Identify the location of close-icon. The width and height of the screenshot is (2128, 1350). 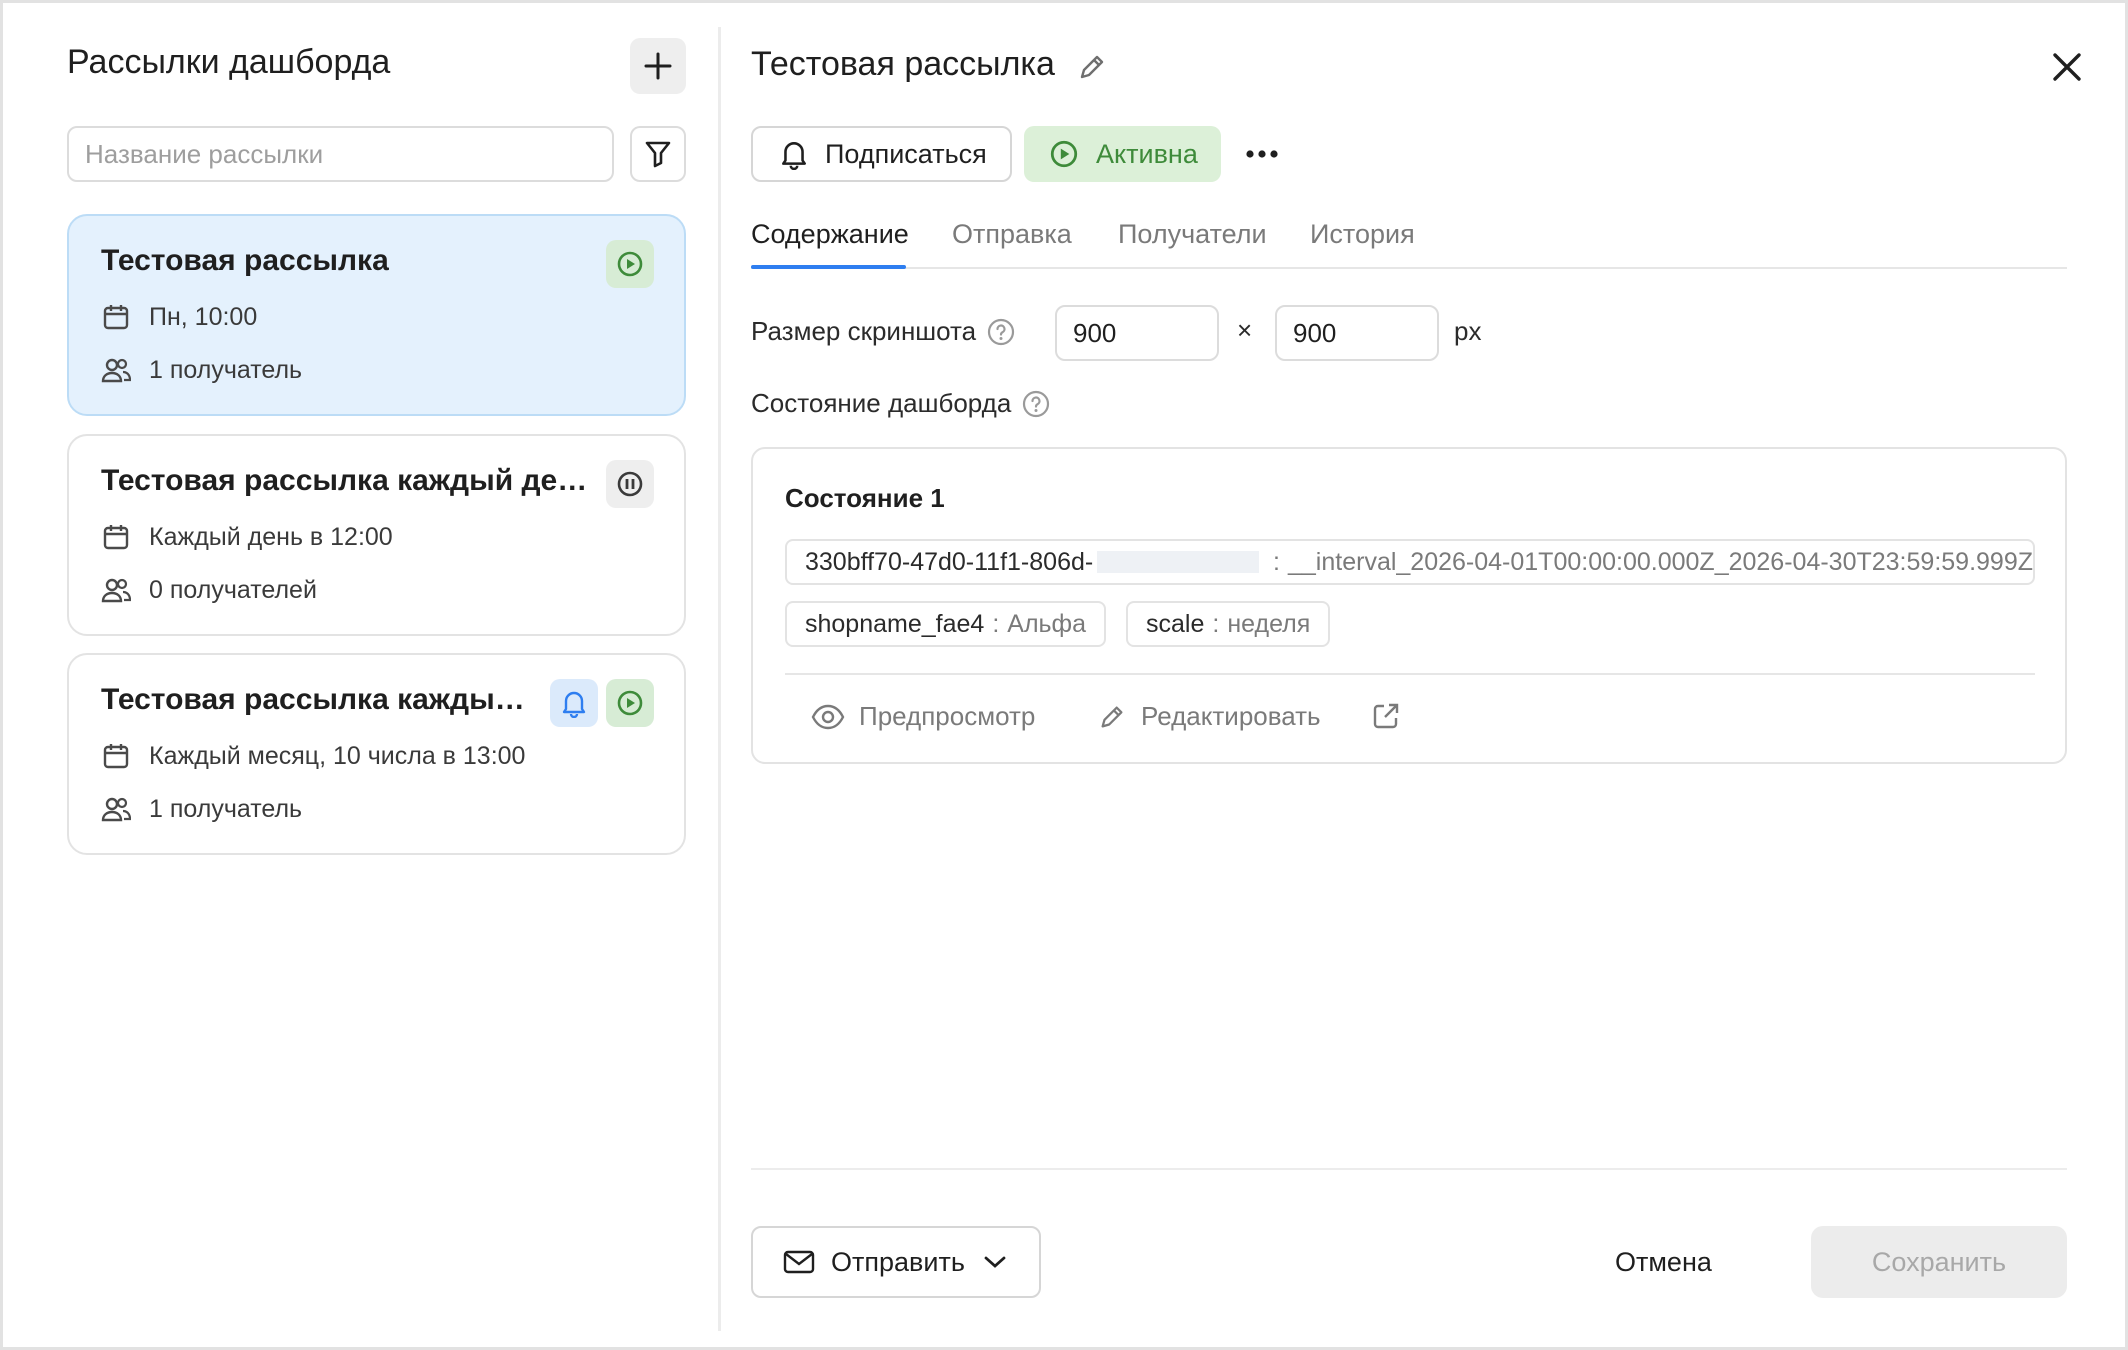
(2067, 67).